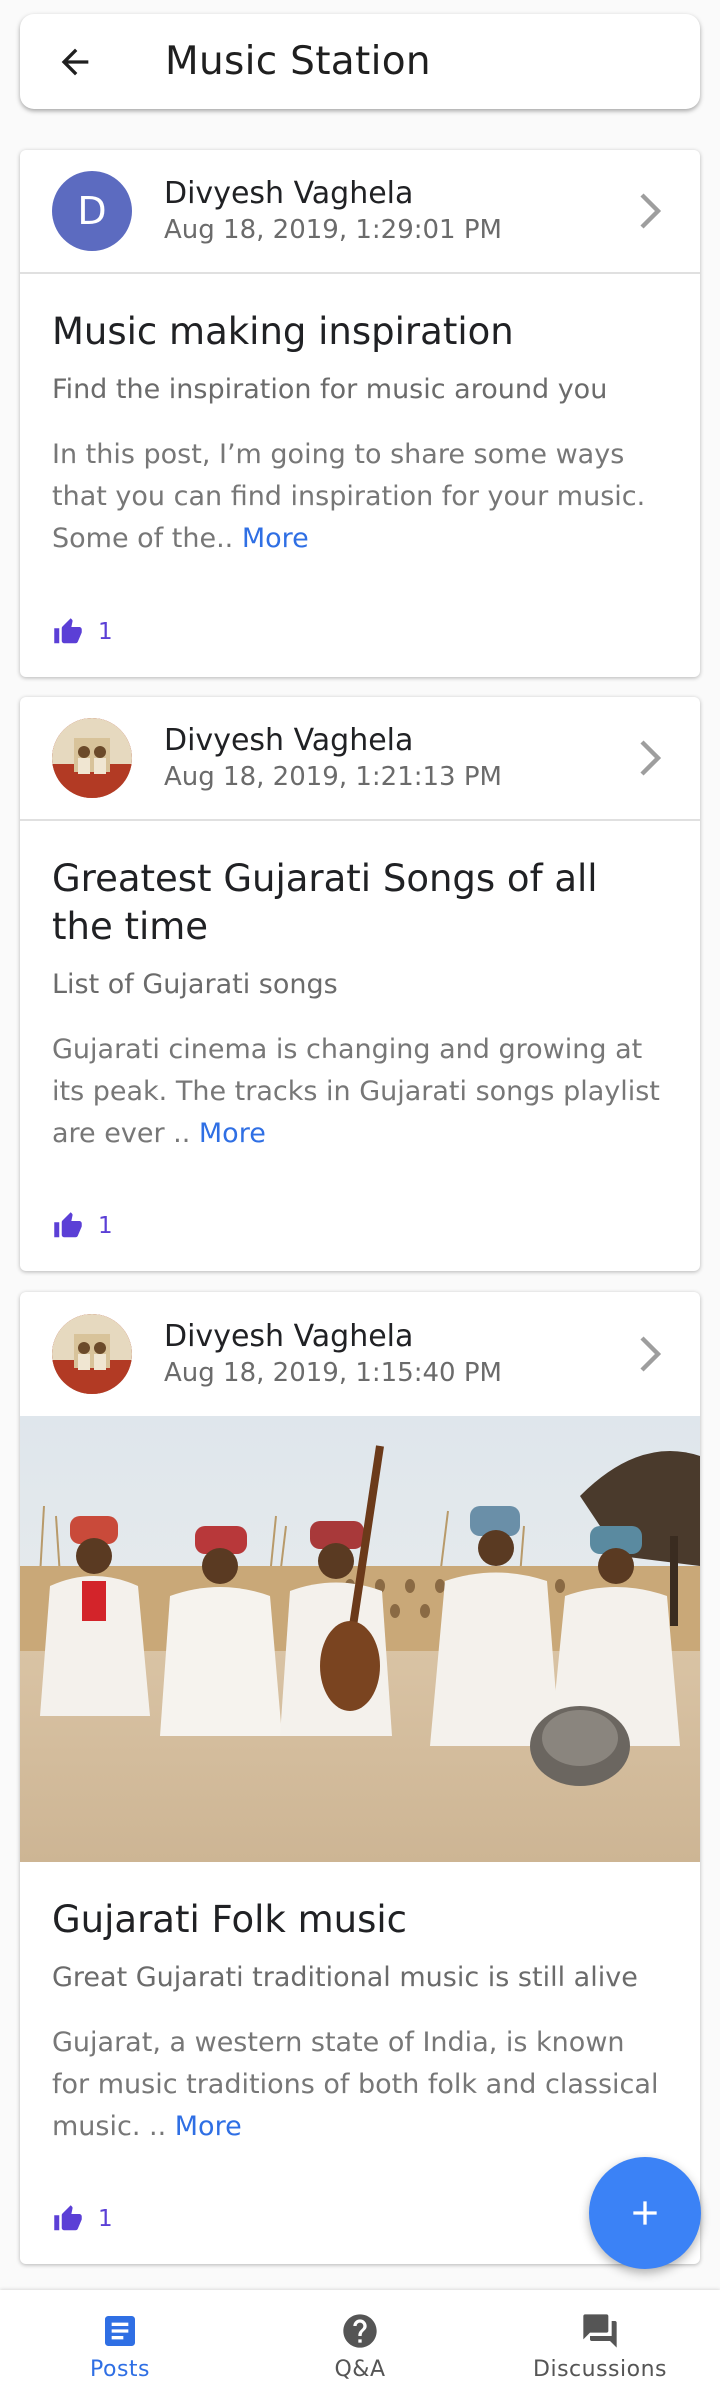 This screenshot has width=720, height=2402. I want to click on avatar-letter: D, so click(92, 211).